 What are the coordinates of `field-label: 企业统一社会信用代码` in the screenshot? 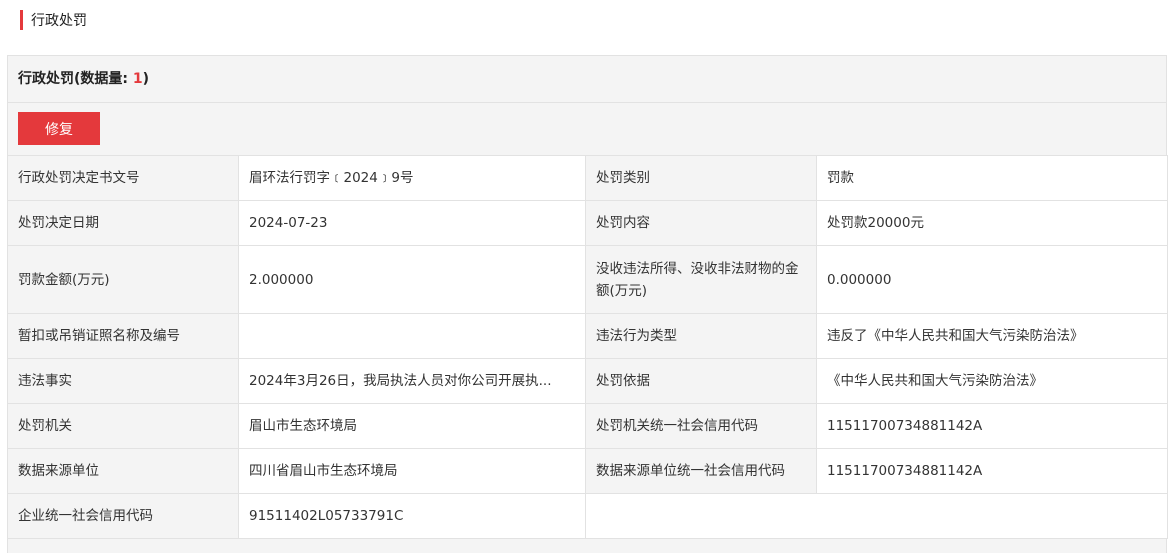 It's located at (123, 516).